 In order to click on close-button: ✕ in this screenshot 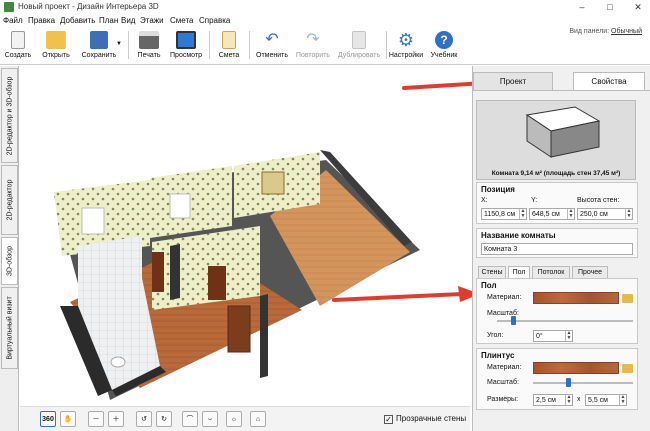, I will do `click(638, 7)`.